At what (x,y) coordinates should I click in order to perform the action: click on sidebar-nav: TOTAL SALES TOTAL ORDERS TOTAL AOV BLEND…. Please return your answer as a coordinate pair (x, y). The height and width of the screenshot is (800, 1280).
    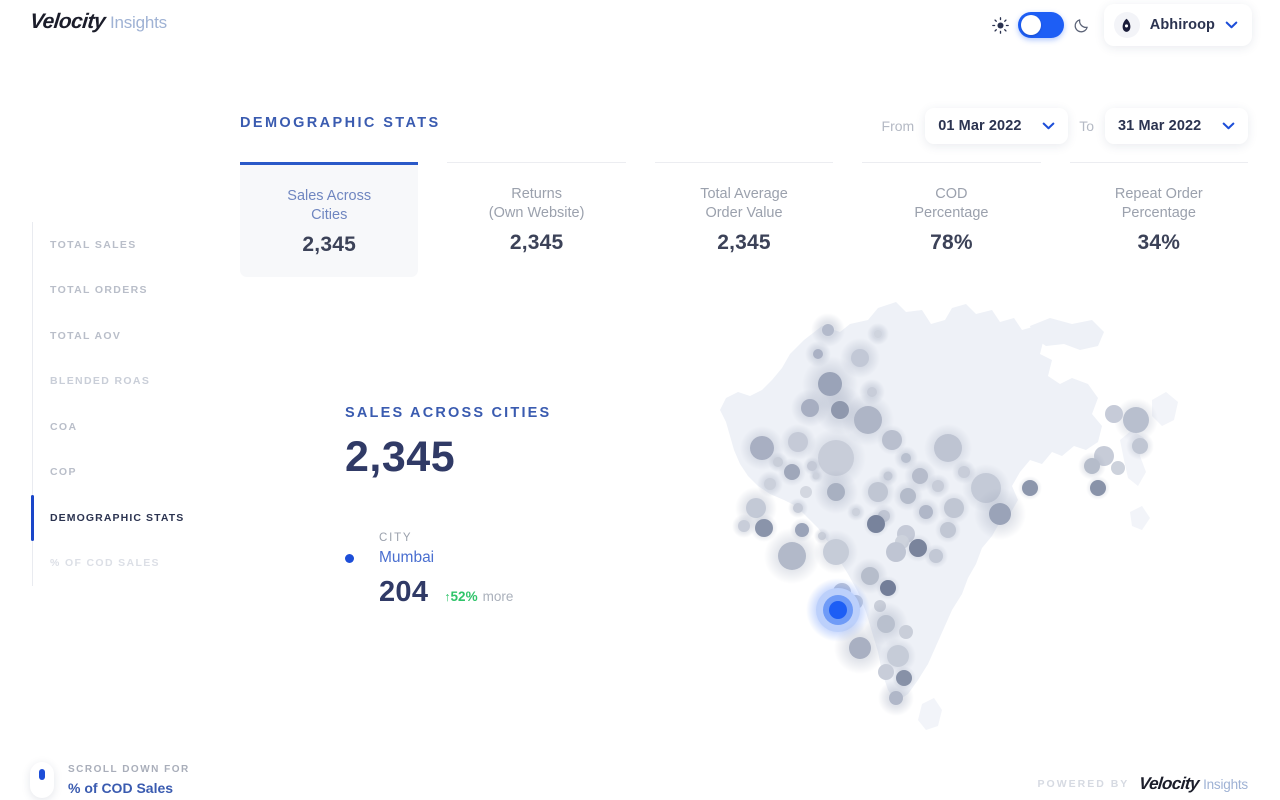
    Looking at the image, I should click on (126, 404).